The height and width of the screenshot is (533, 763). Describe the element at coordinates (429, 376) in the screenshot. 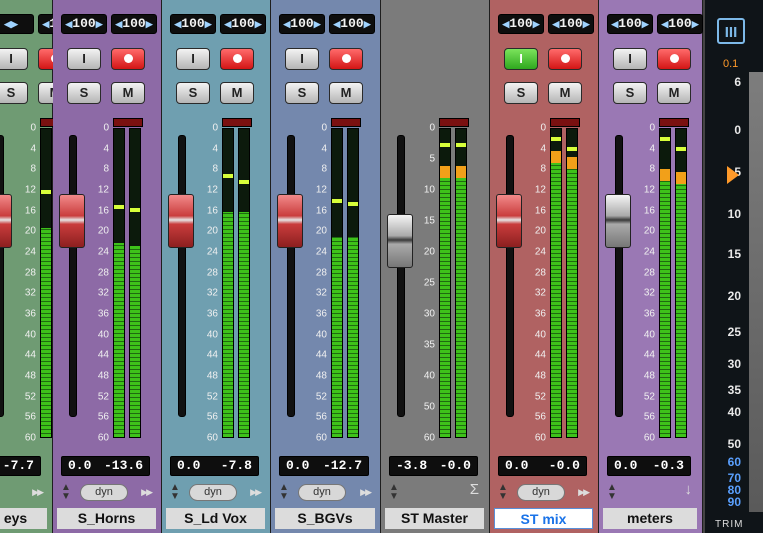

I see `scale-tick-label: 40` at that location.